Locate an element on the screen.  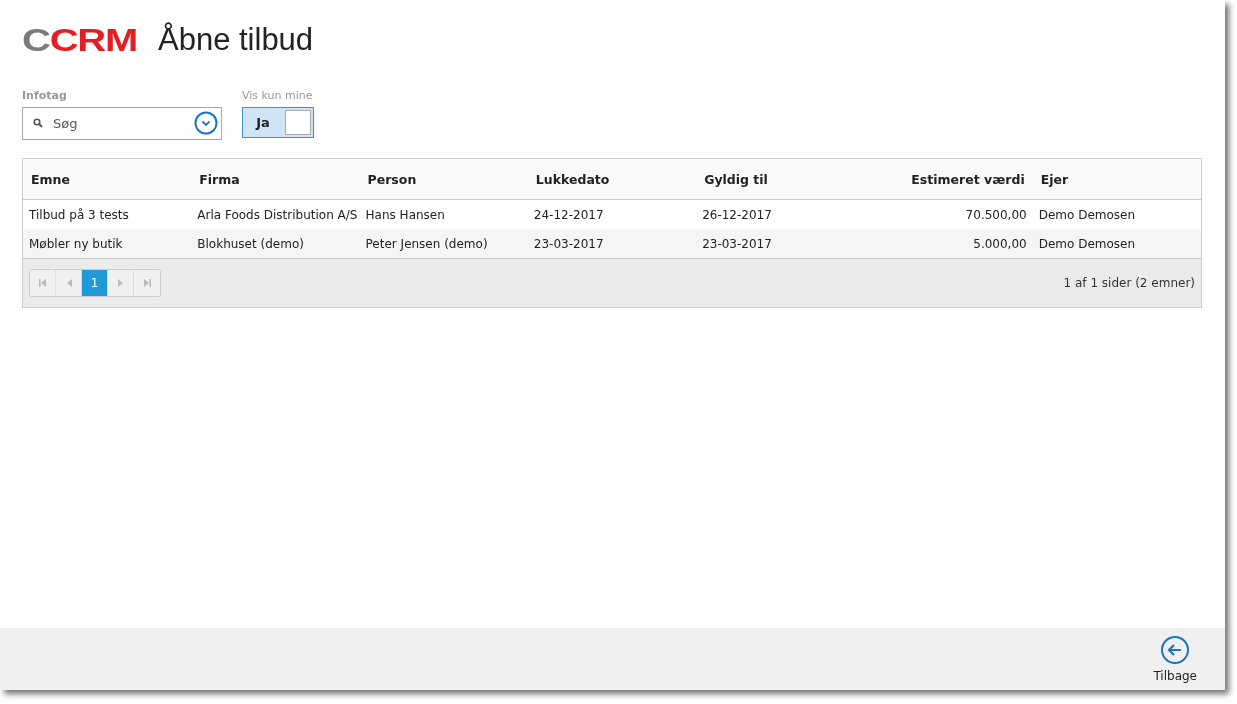
column-header: Gyldig til is located at coordinates (780, 179).